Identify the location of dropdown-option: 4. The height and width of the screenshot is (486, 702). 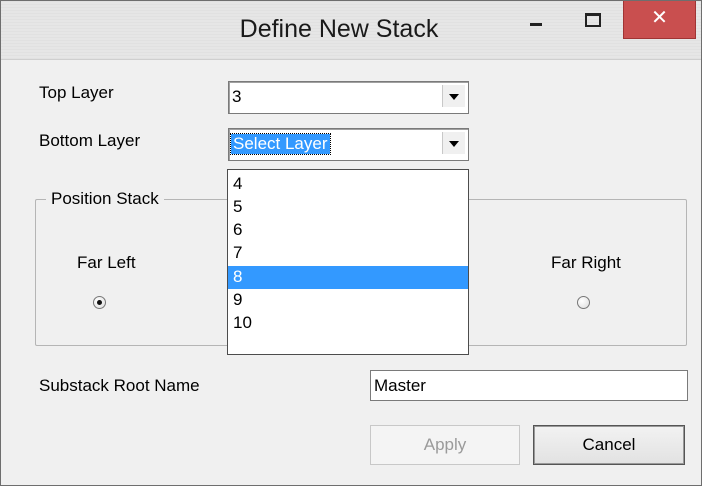
(348, 184).